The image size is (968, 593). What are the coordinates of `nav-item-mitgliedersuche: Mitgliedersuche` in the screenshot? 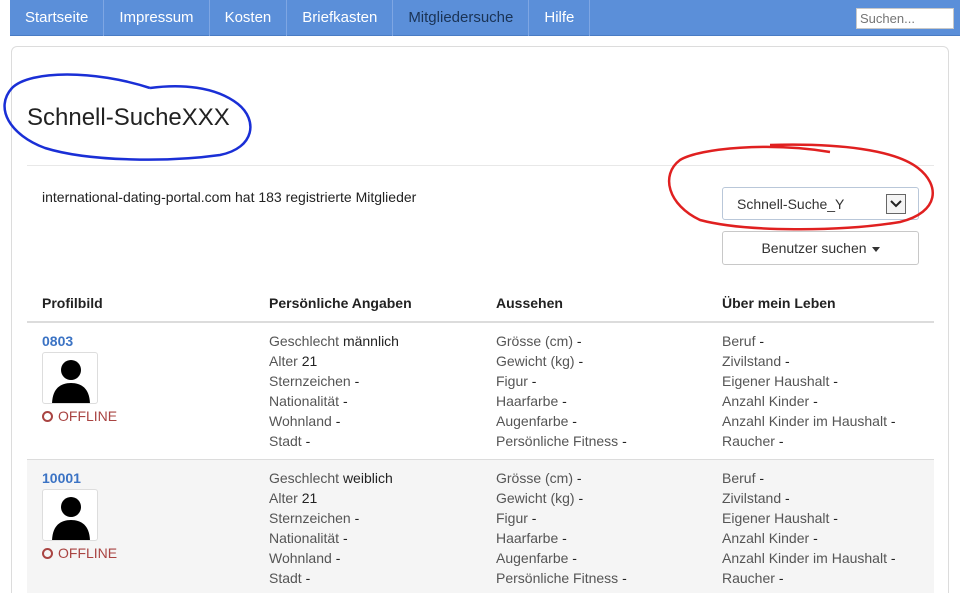 It's located at (461, 18).